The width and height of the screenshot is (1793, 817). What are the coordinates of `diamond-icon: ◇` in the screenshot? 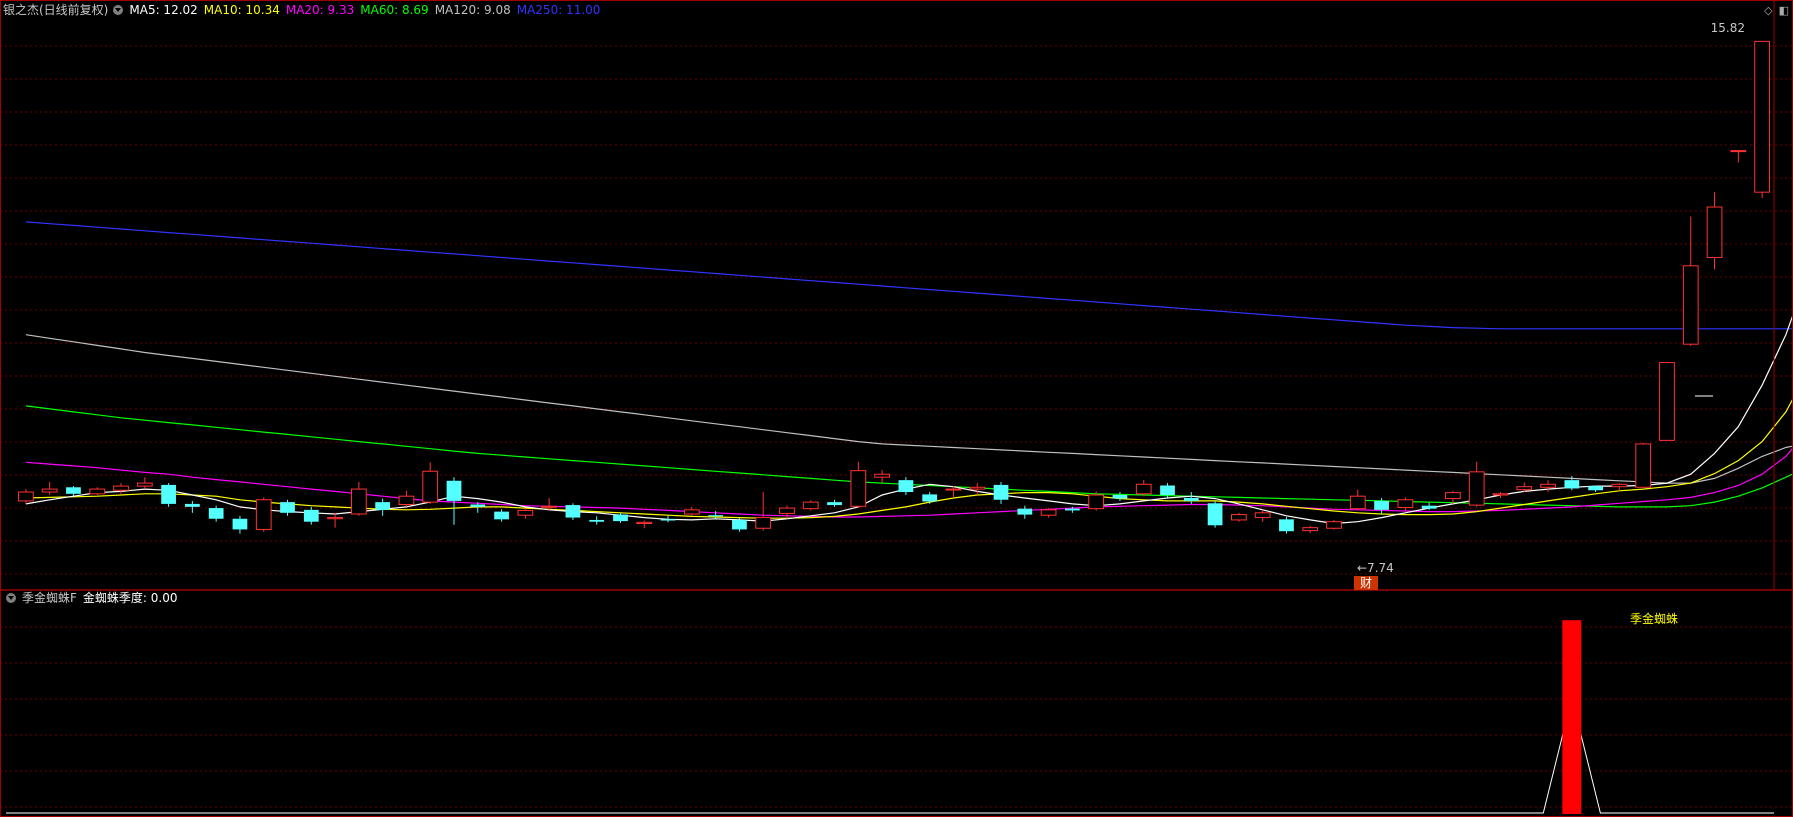 It's located at (1768, 10).